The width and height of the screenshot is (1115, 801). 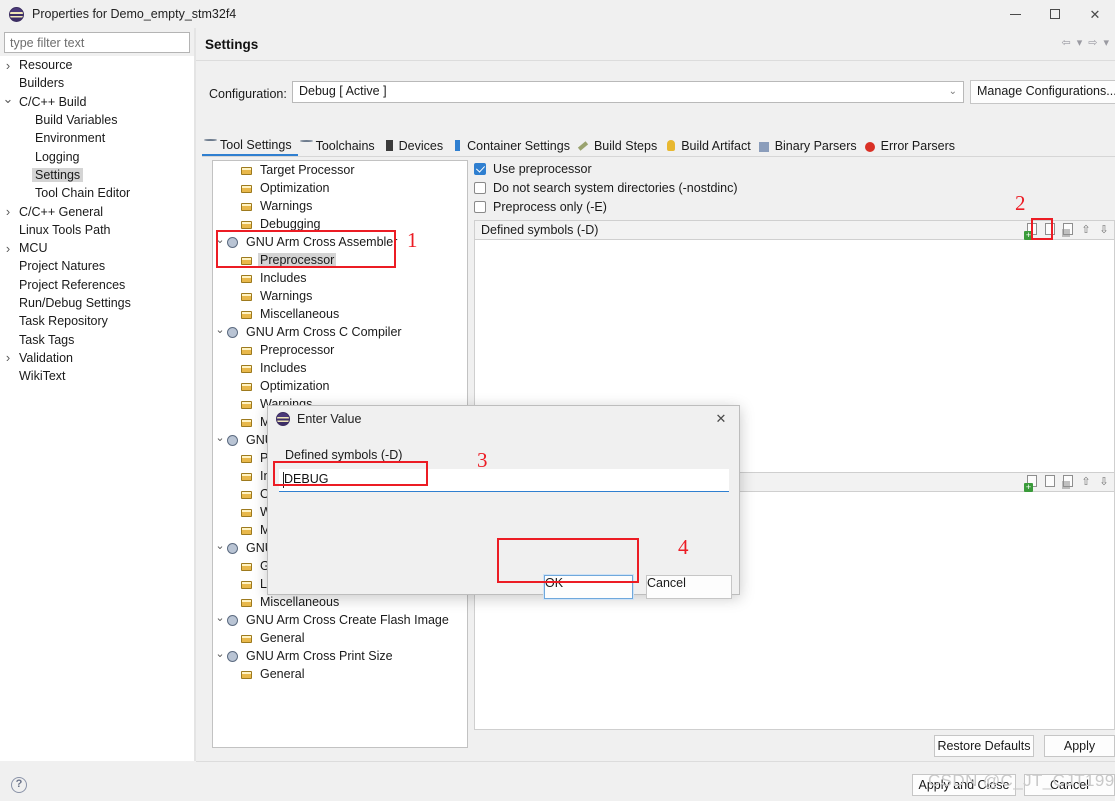 I want to click on binary-icon, so click(x=765, y=146).